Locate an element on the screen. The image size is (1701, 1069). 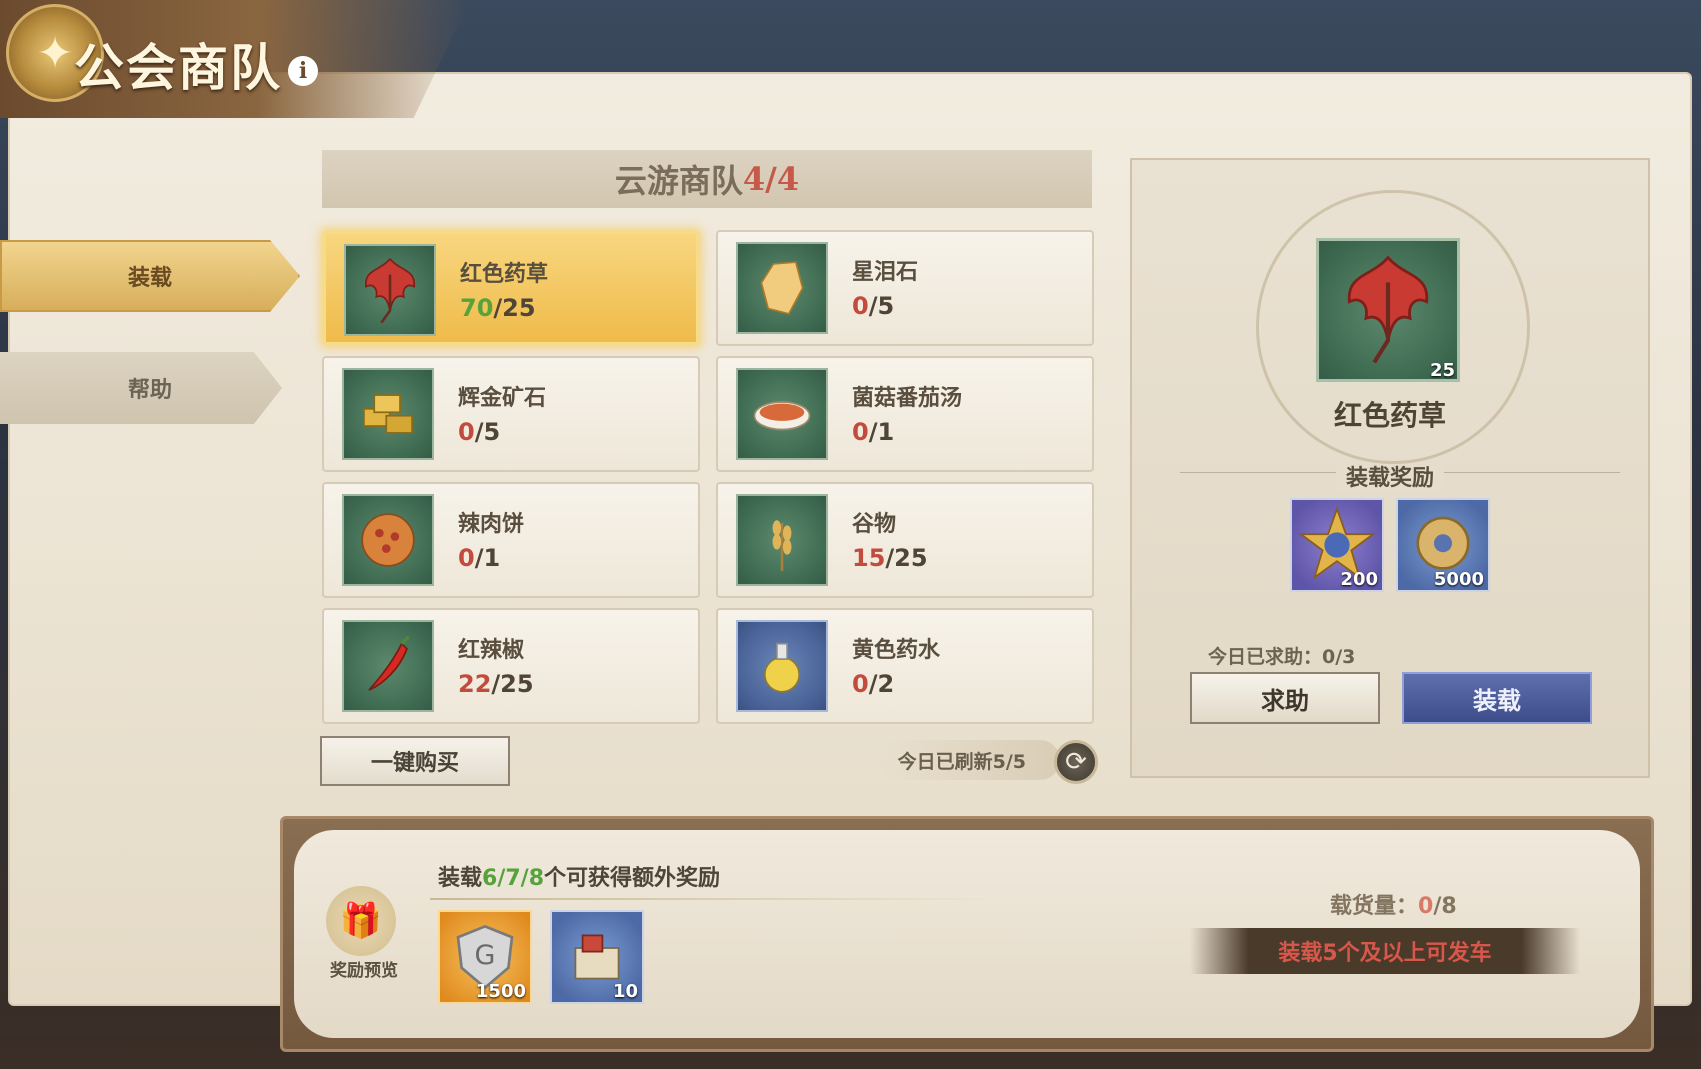
item-card: 菌菇番茄汤 0/1 is located at coordinates (905, 414).